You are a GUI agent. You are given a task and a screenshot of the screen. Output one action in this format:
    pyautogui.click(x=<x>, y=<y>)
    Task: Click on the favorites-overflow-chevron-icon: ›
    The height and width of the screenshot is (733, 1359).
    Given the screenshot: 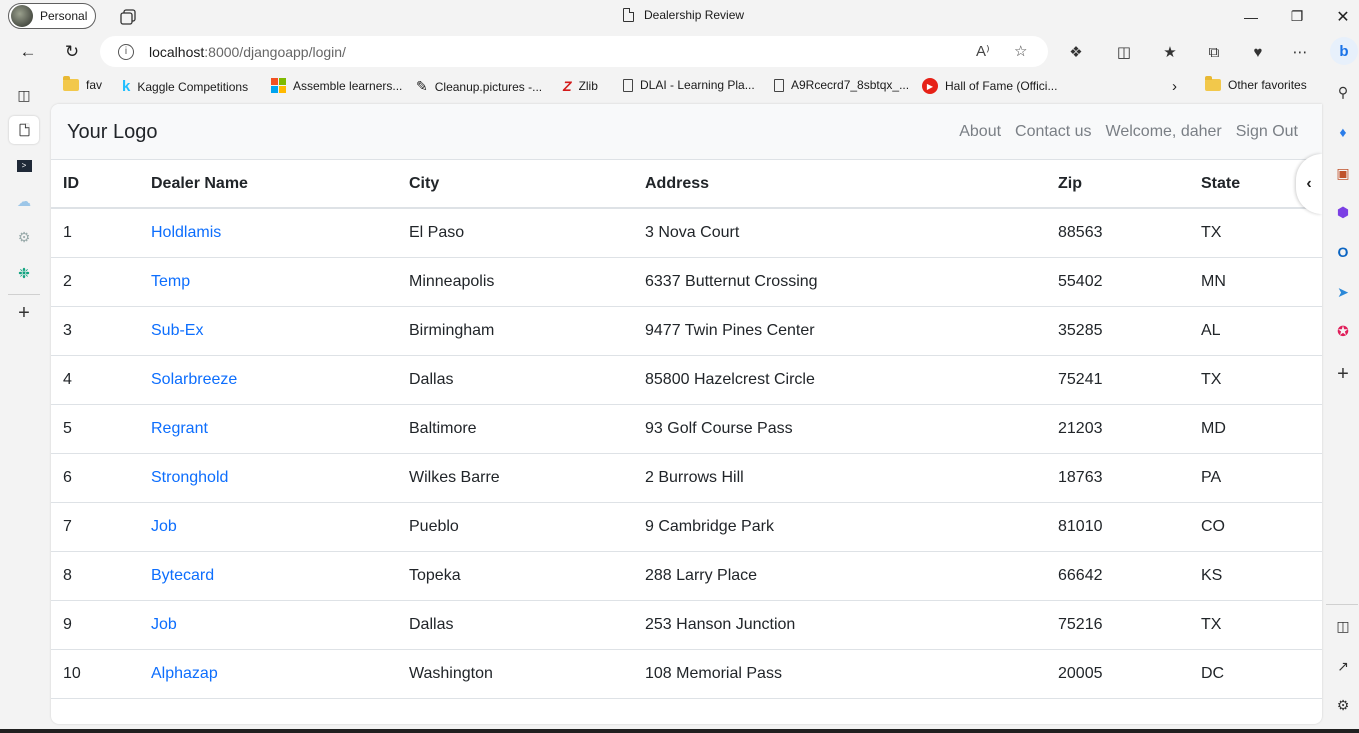 What is the action you would take?
    pyautogui.click(x=1174, y=86)
    